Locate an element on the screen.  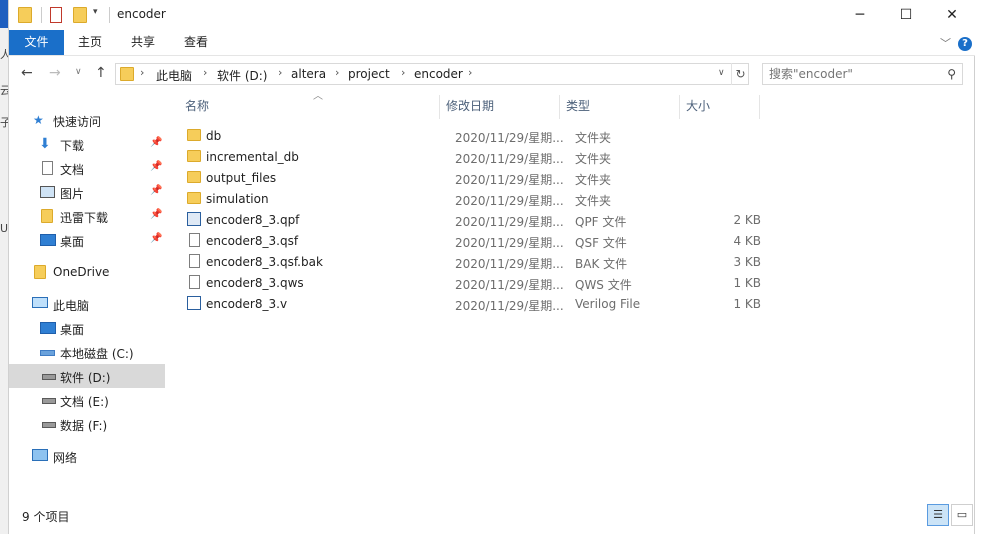
help-icon: ? is located at coordinates (965, 44).